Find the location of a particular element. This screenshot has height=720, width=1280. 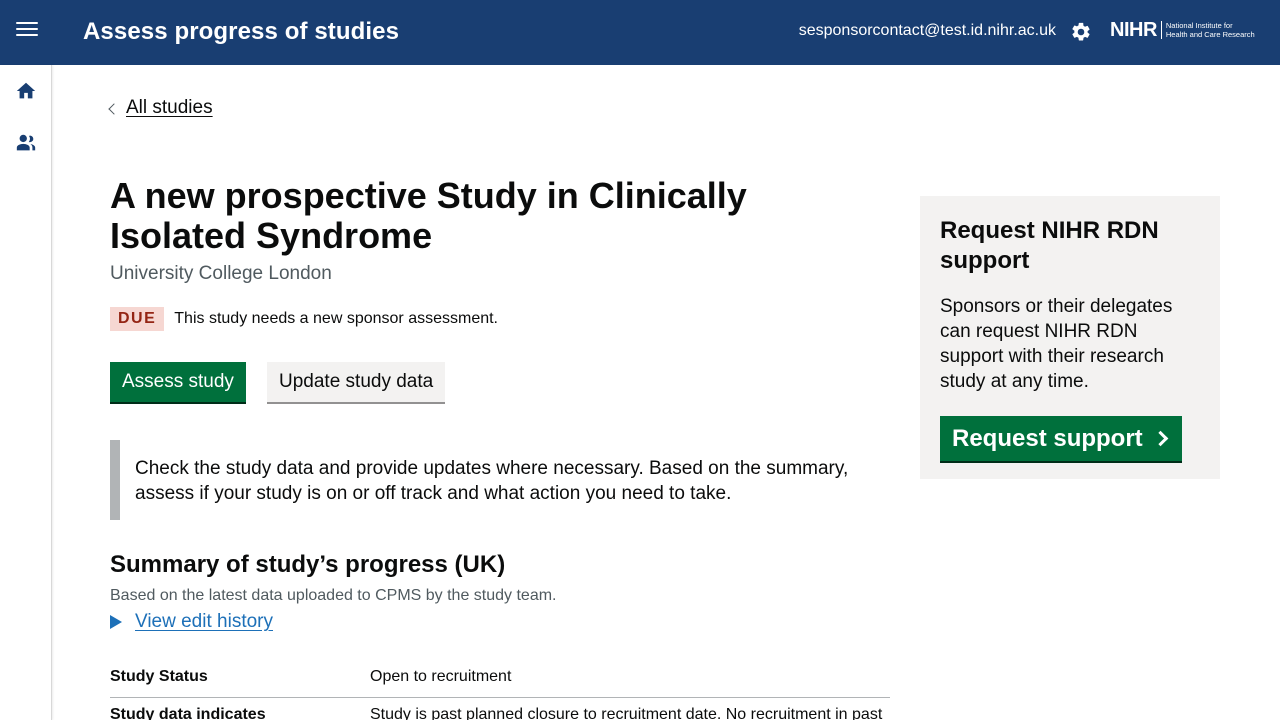

summary-value: Open to recruitment is located at coordinates (441, 676).